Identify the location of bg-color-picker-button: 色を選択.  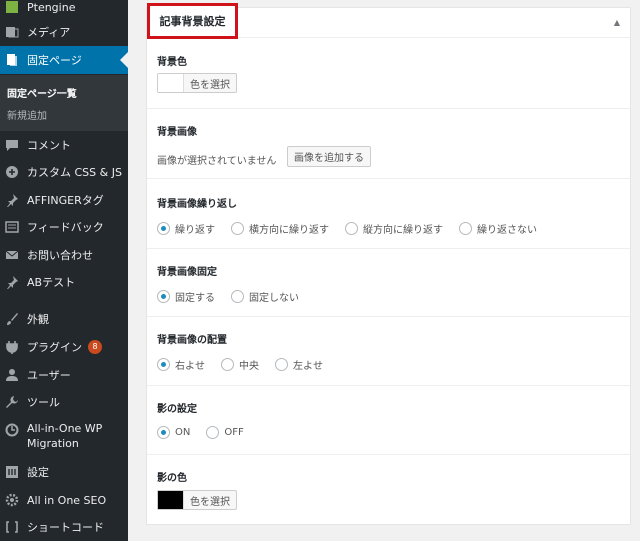
(197, 83).